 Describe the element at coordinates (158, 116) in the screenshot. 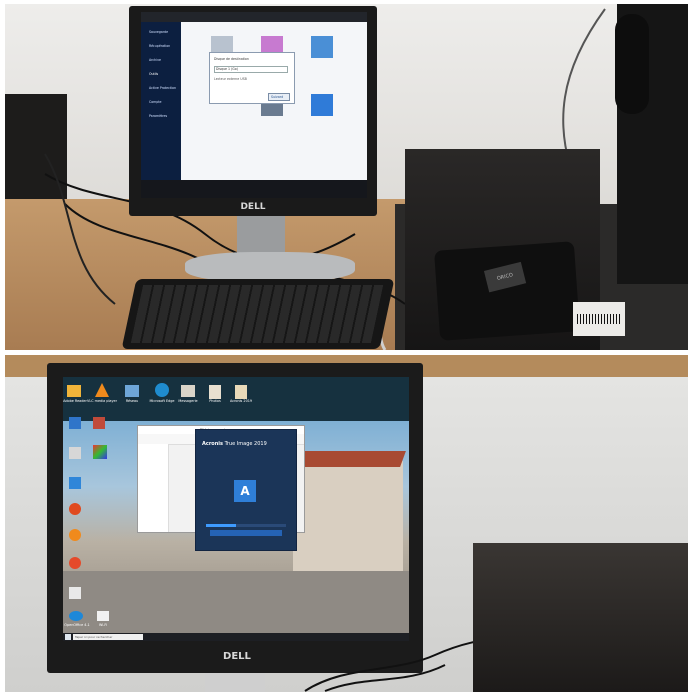

I see `sidebar-item: Paramètres` at that location.